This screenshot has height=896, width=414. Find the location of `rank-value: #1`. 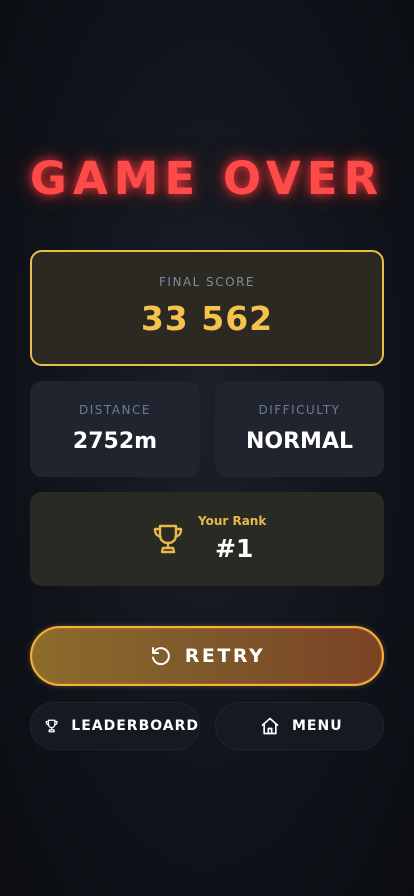

rank-value: #1 is located at coordinates (234, 548).